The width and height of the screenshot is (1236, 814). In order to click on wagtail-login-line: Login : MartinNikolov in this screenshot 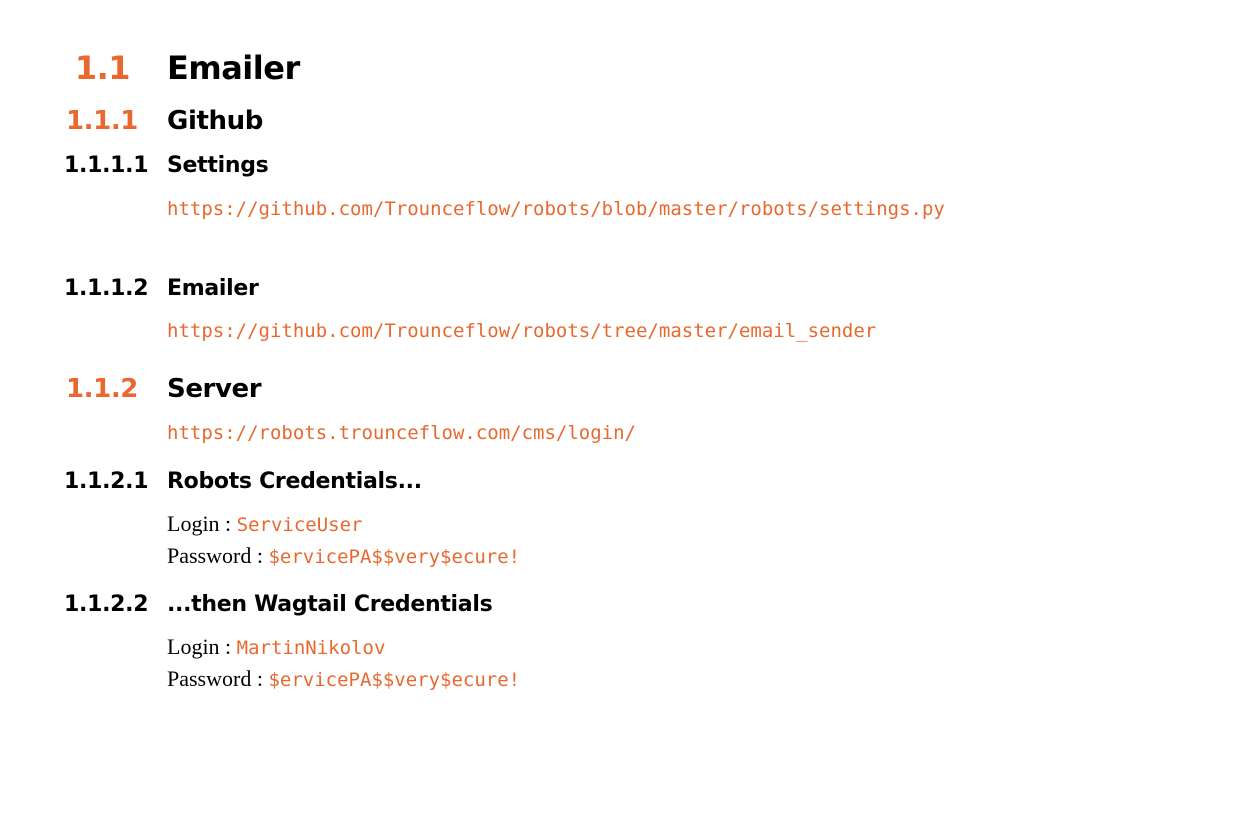, I will do `click(276, 647)`.